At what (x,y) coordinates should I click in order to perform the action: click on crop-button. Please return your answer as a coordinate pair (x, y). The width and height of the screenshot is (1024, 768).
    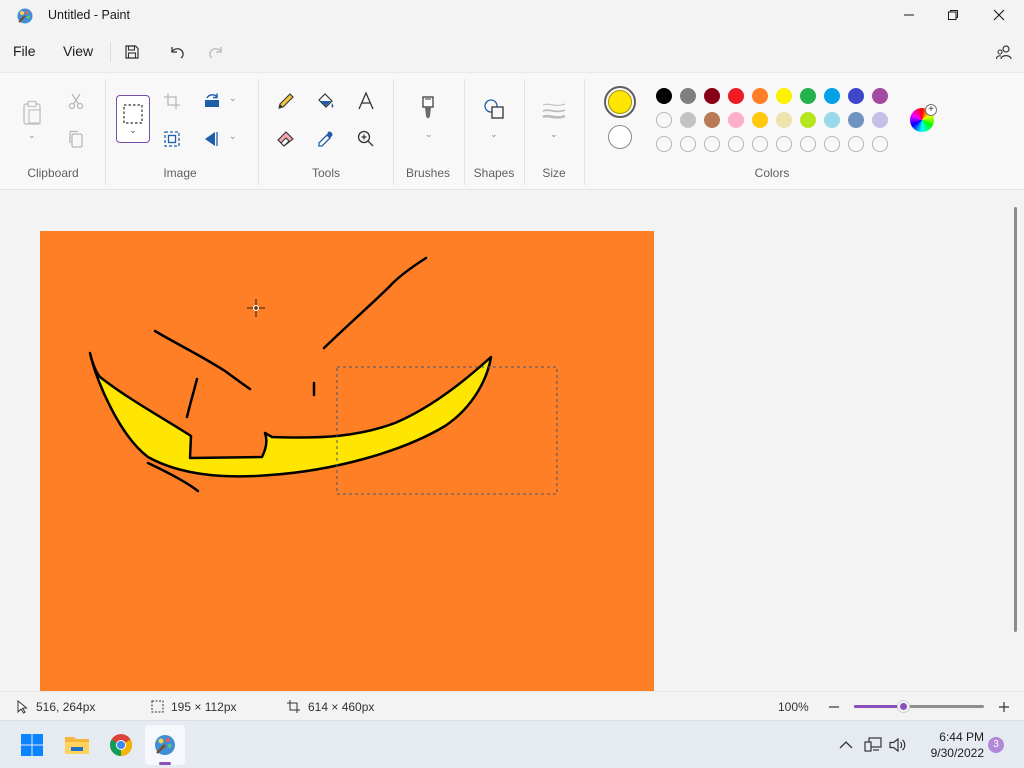
    Looking at the image, I should click on (172, 101).